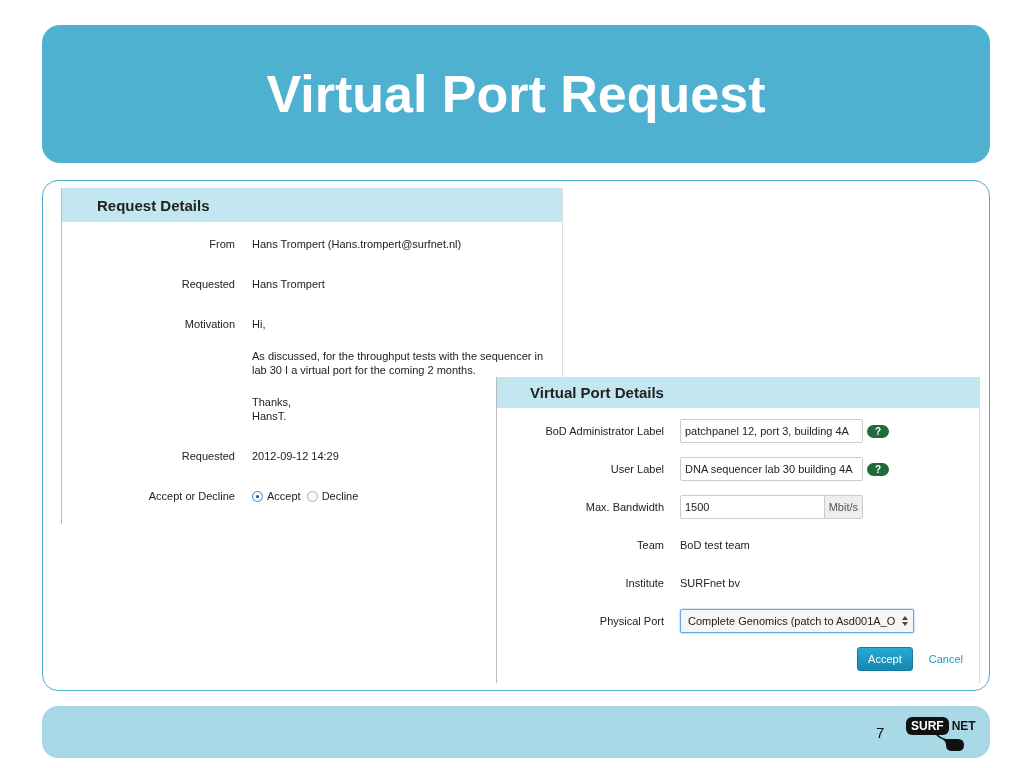  What do you see at coordinates (880, 732) in the screenshot?
I see `page-number: 7` at bounding box center [880, 732].